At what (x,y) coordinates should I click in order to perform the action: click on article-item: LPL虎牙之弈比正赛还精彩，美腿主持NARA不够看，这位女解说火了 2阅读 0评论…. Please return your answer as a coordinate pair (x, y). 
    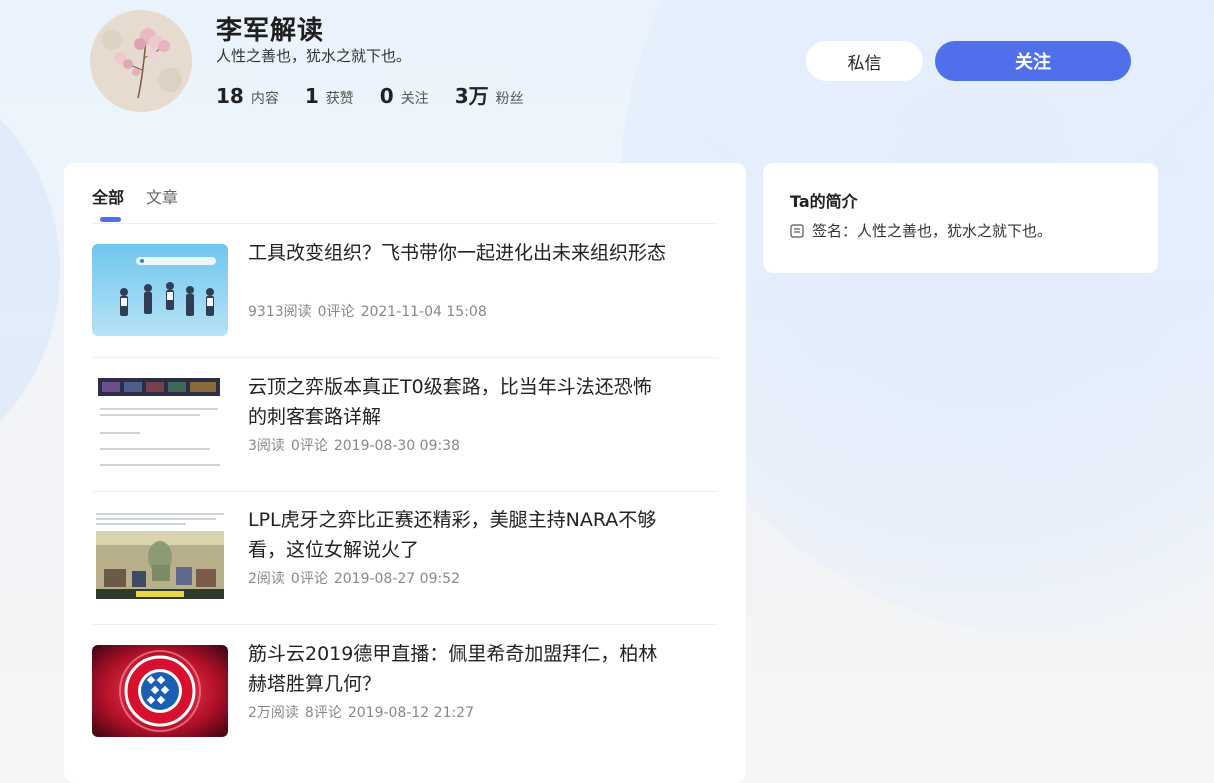
    Looking at the image, I should click on (405, 558).